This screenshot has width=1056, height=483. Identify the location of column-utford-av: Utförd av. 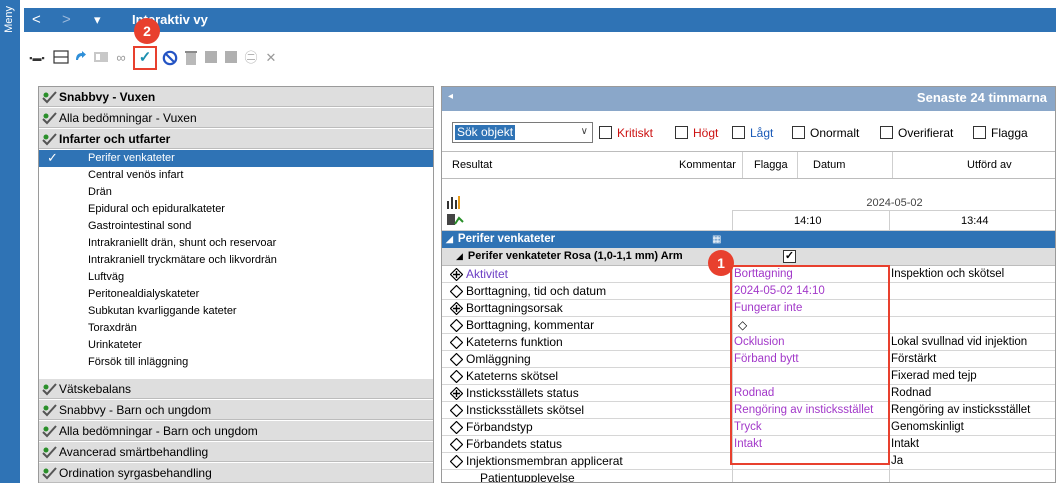
(989, 165).